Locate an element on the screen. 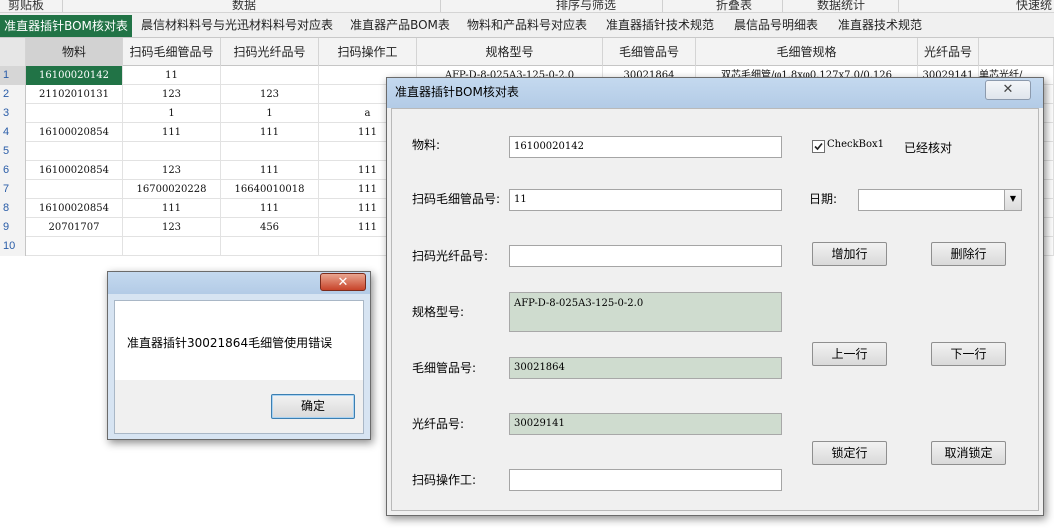 The height and width of the screenshot is (528, 1054). checkmark-icon is located at coordinates (818, 146).